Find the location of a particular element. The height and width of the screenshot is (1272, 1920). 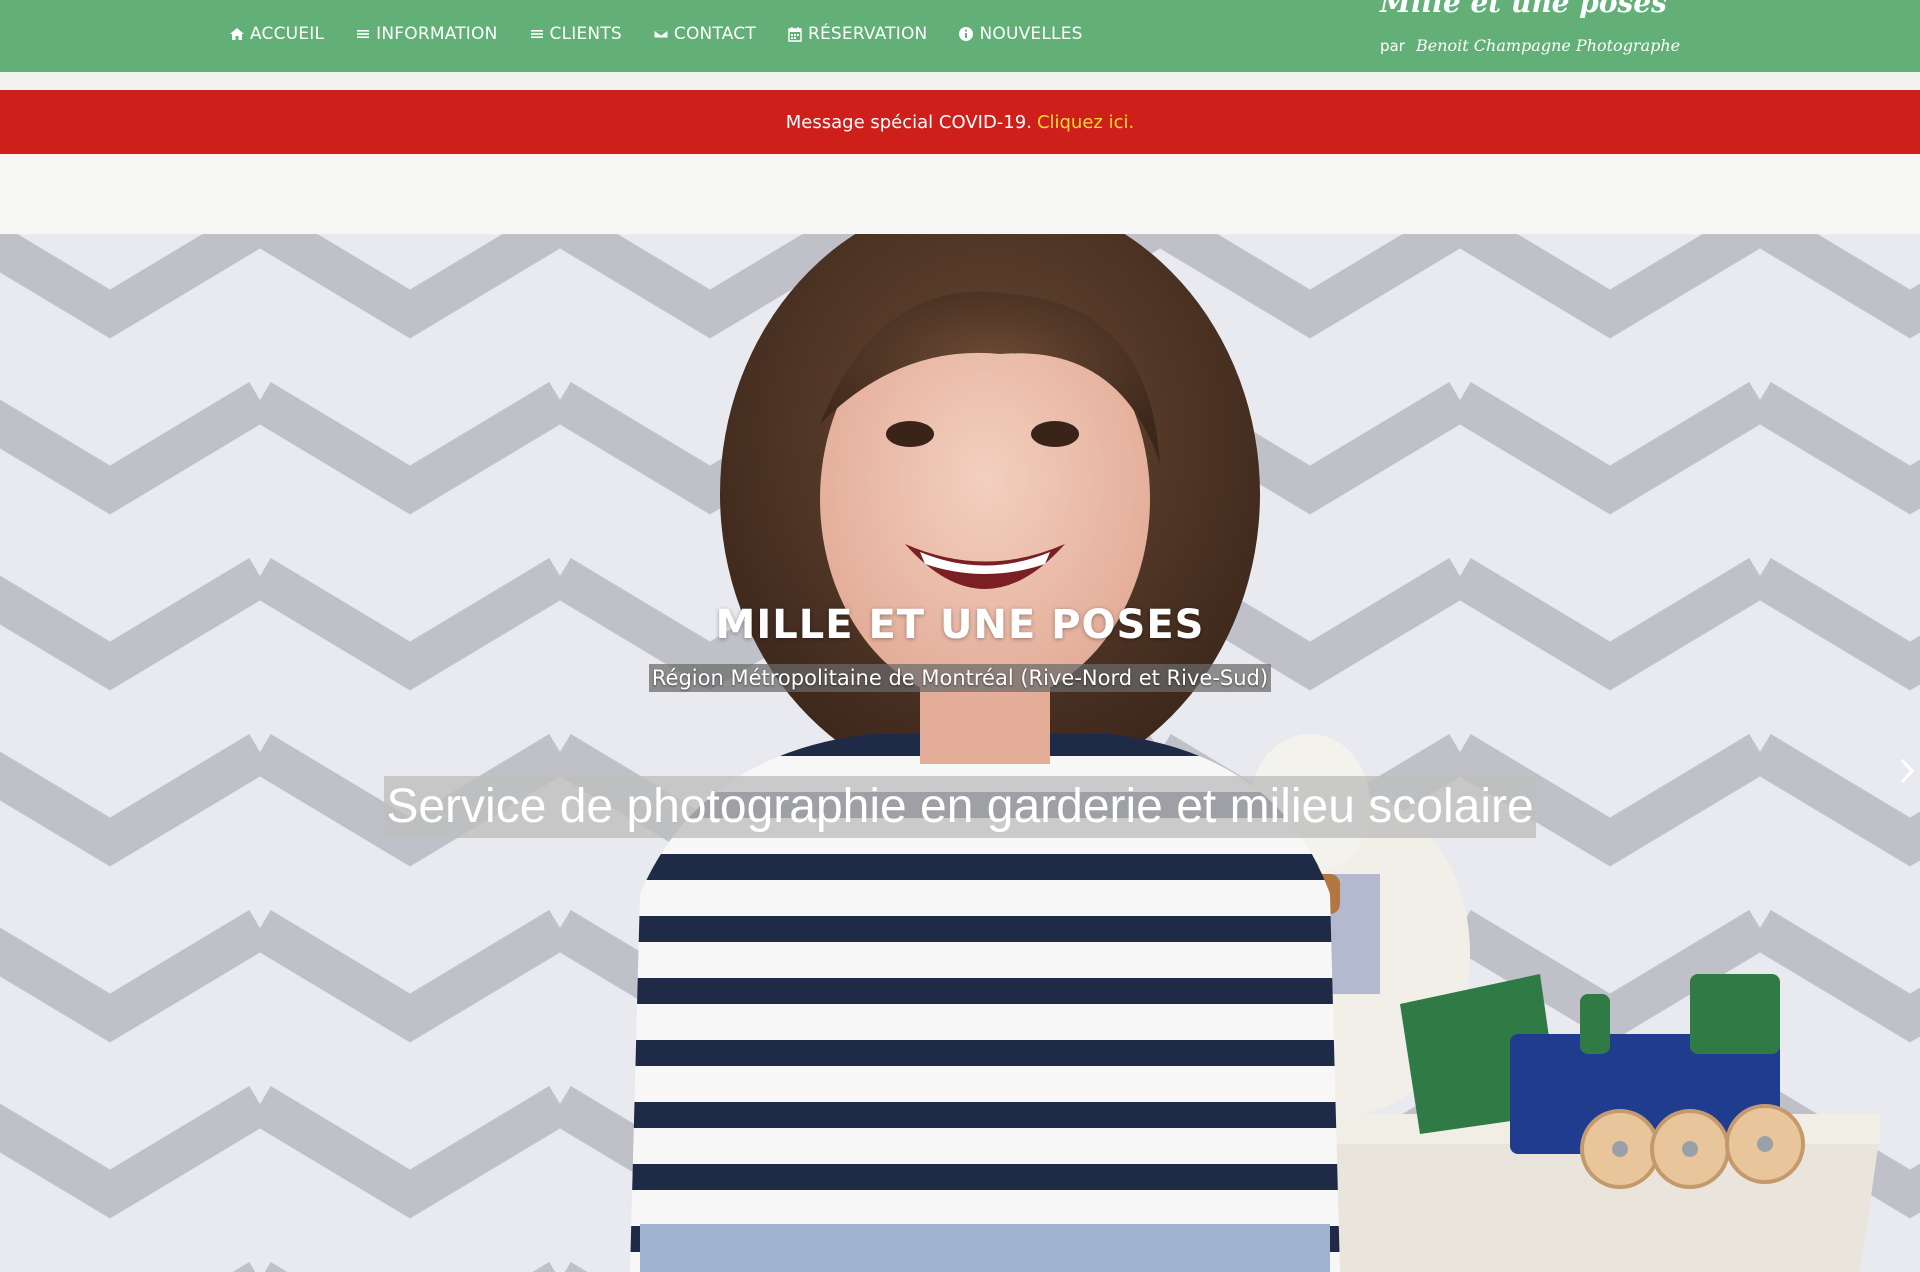

covid-link: Cliquez ici. is located at coordinates (1085, 122).